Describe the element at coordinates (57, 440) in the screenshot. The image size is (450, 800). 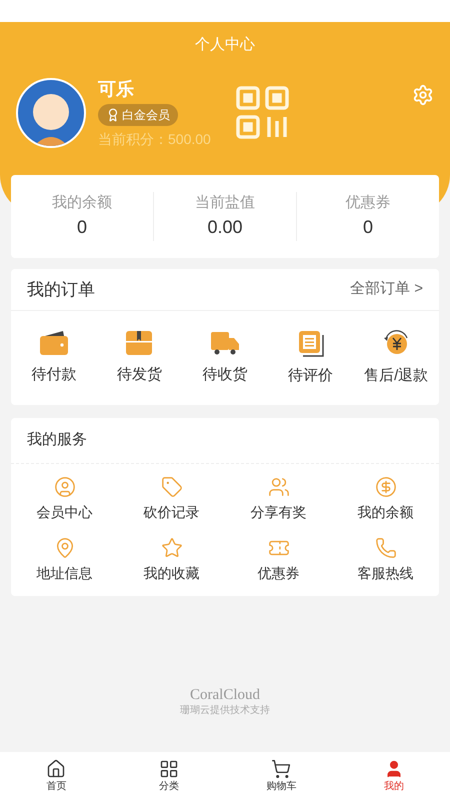
I see `section-title: 我的服务` at that location.